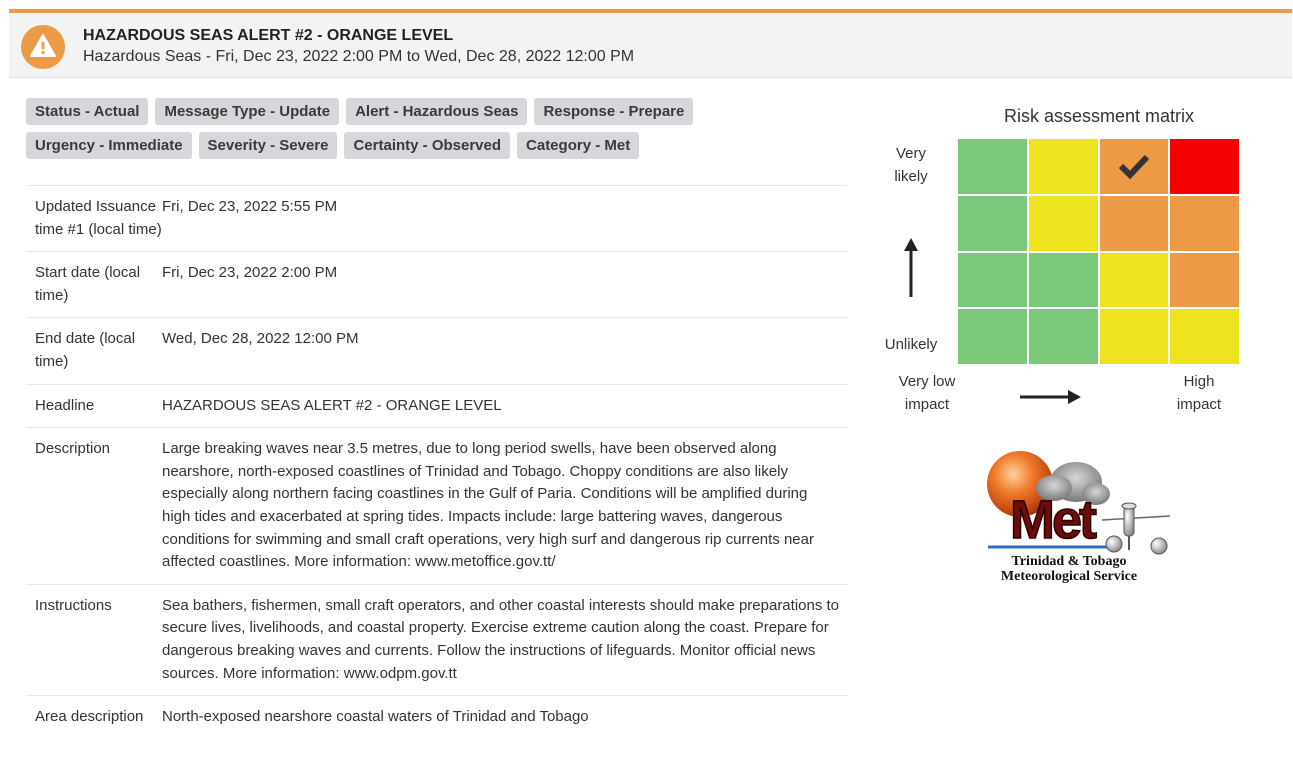 The image size is (1293, 777). Describe the element at coordinates (1199, 393) in the screenshot. I see `impact-high-label: High impact` at that location.